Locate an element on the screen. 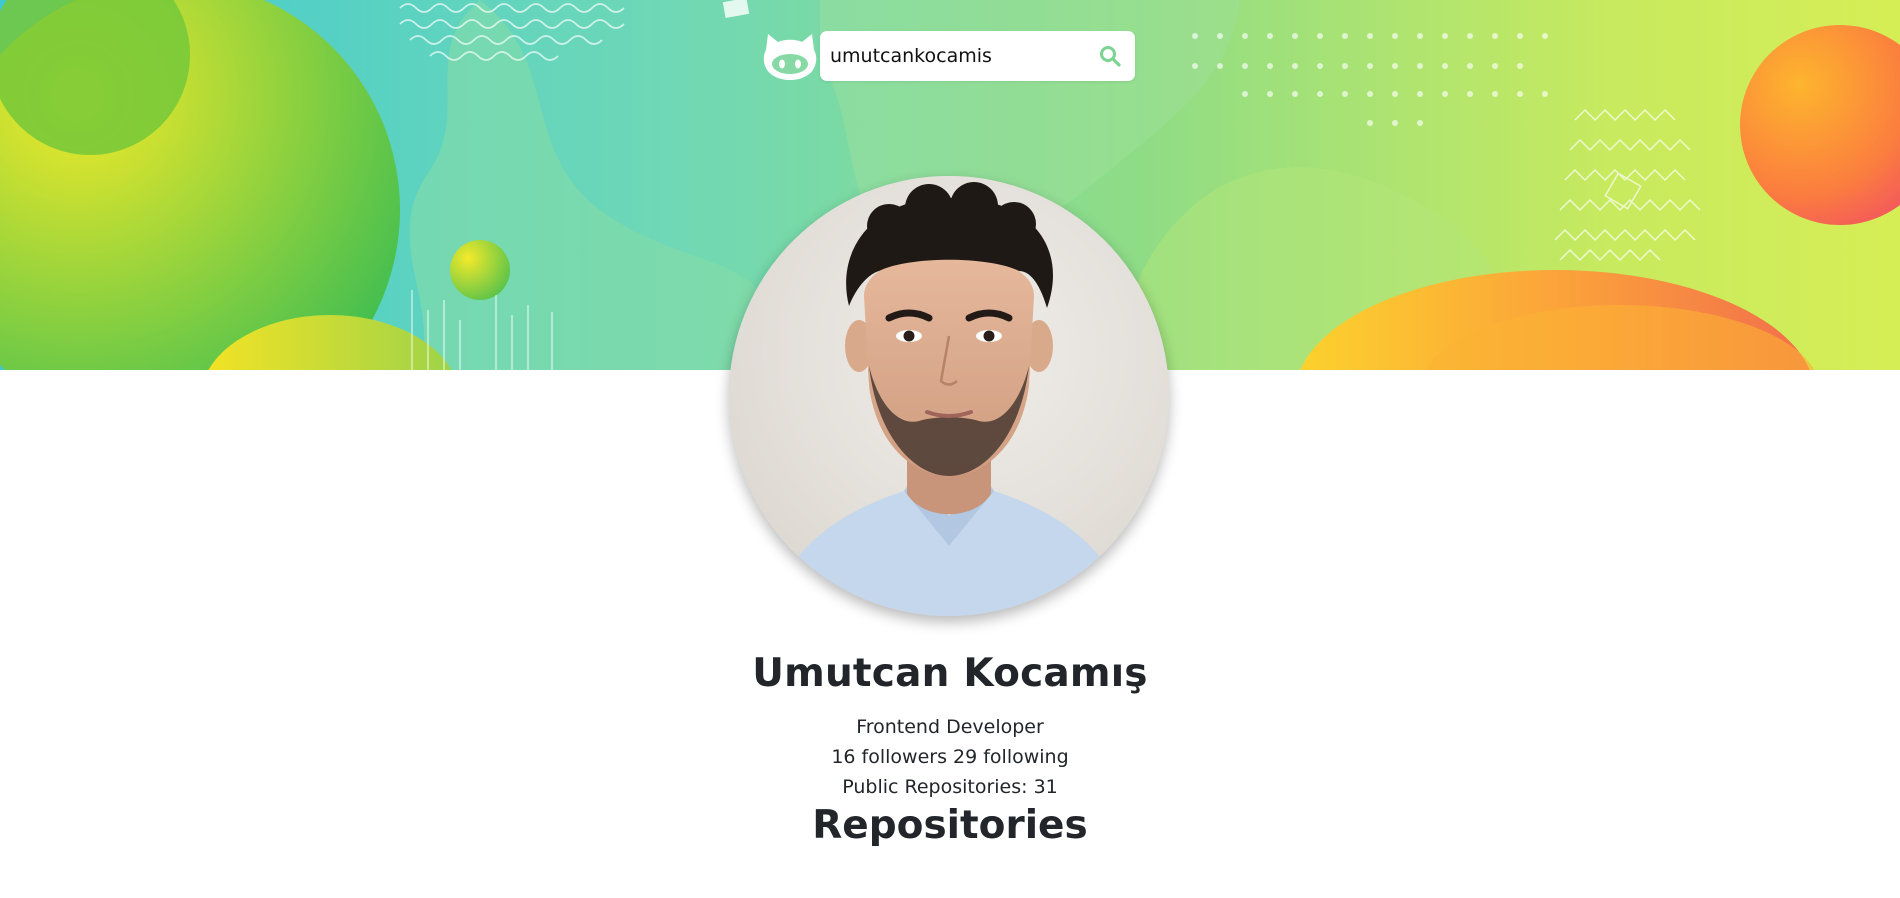 The image size is (1900, 898). profile-bio: Frontend Developer is located at coordinates (950, 727).